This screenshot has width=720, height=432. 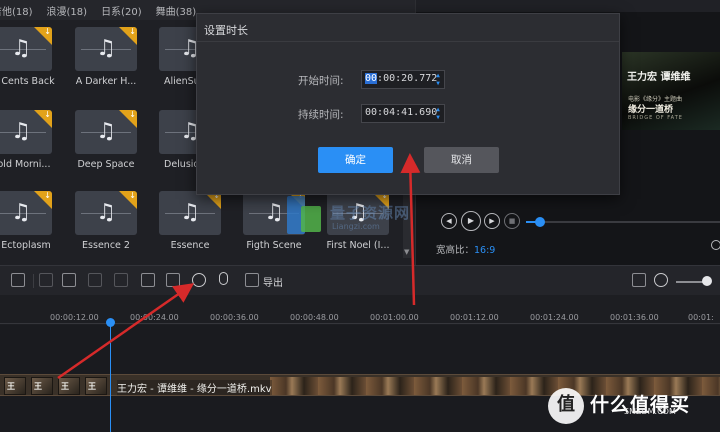 I want to click on category-tab-dance: 舞曲(38), so click(x=176, y=10).